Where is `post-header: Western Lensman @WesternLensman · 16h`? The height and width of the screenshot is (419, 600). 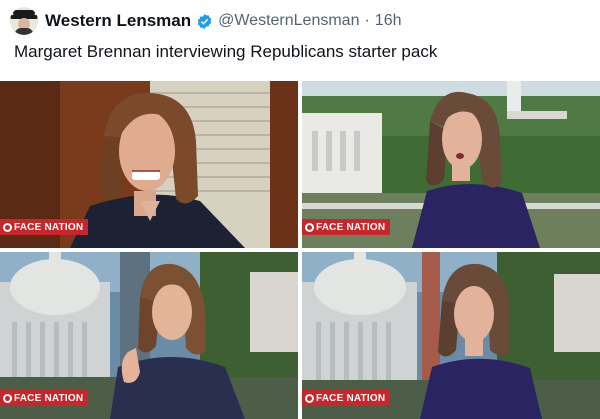
post-header: Western Lensman @WesternLensman · 16h is located at coordinates (206, 21).